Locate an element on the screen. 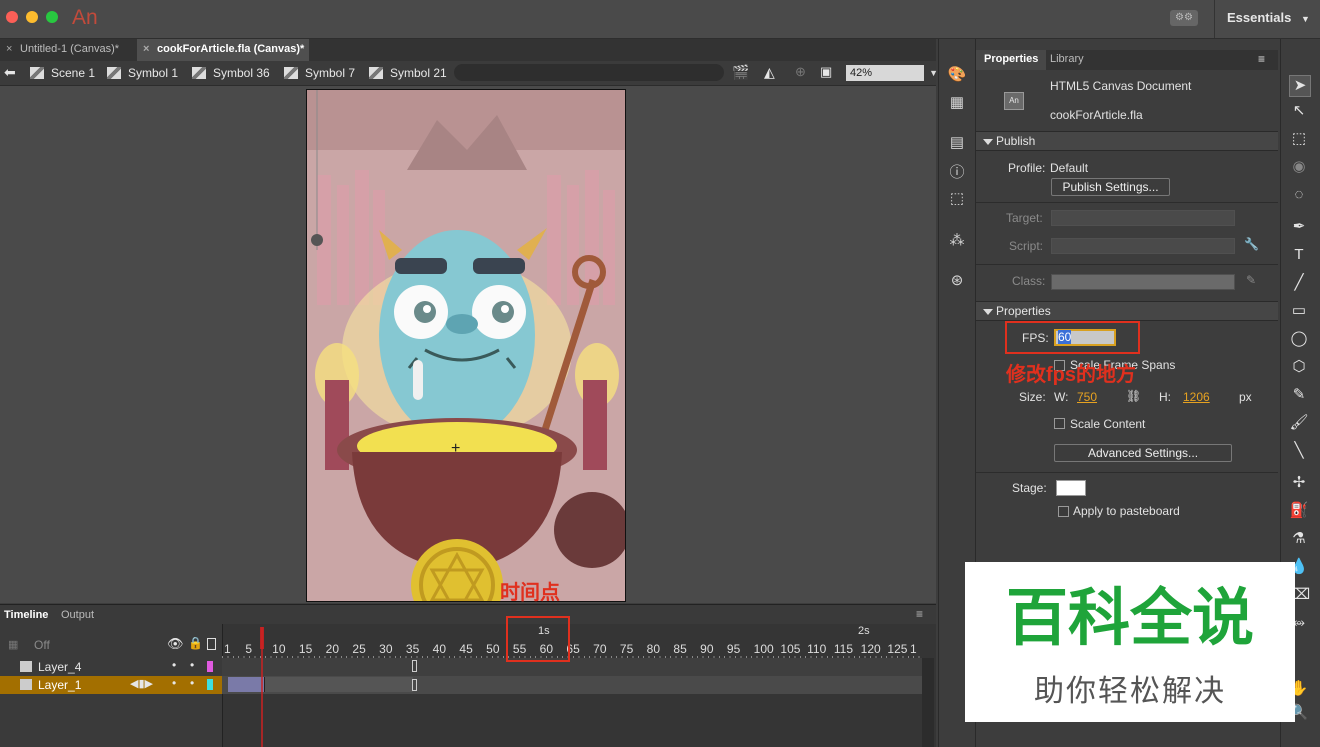 The width and height of the screenshot is (1320, 747). maximize-window-button is located at coordinates (52, 17).